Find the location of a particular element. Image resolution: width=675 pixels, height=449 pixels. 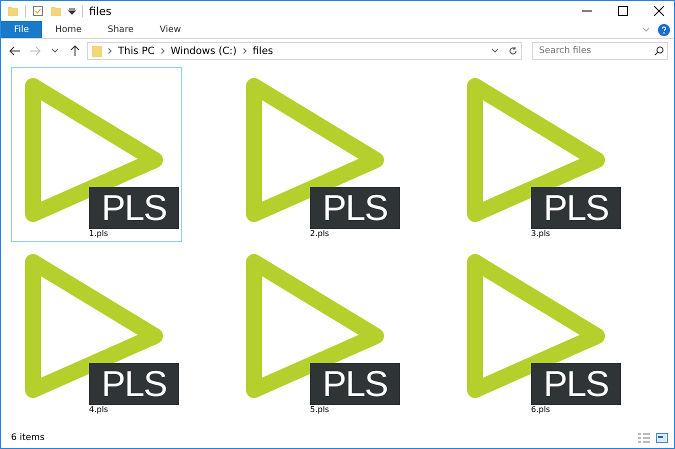

ribbon-tab: View is located at coordinates (170, 29).